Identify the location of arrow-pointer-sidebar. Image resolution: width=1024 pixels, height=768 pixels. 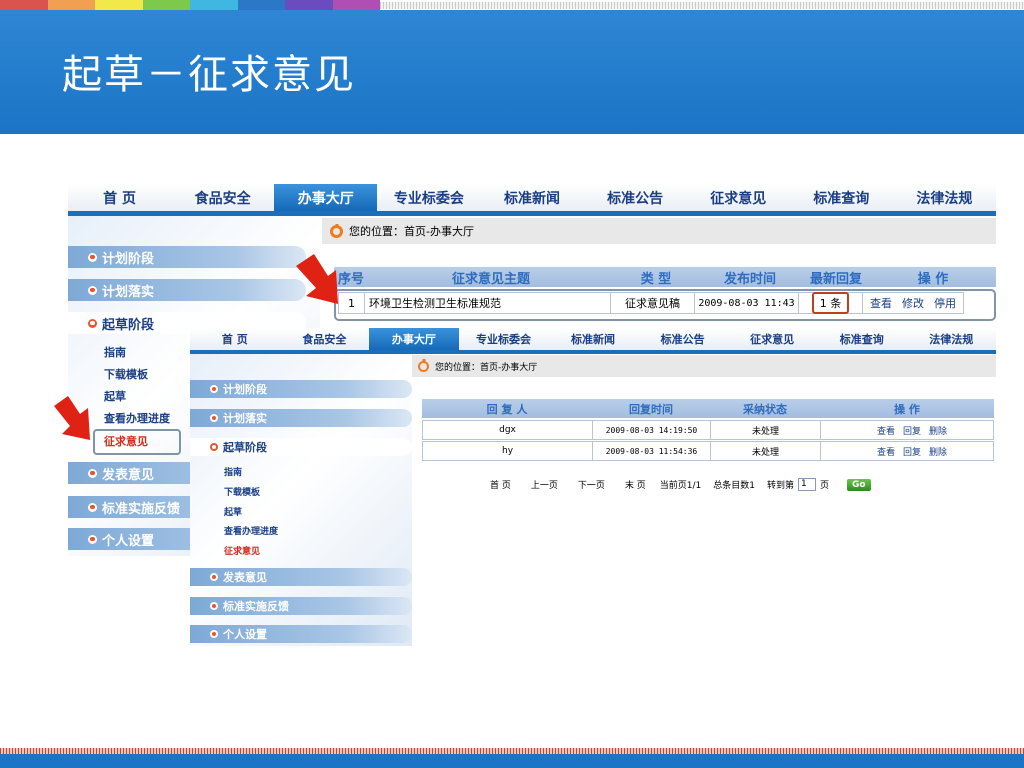
(72, 418).